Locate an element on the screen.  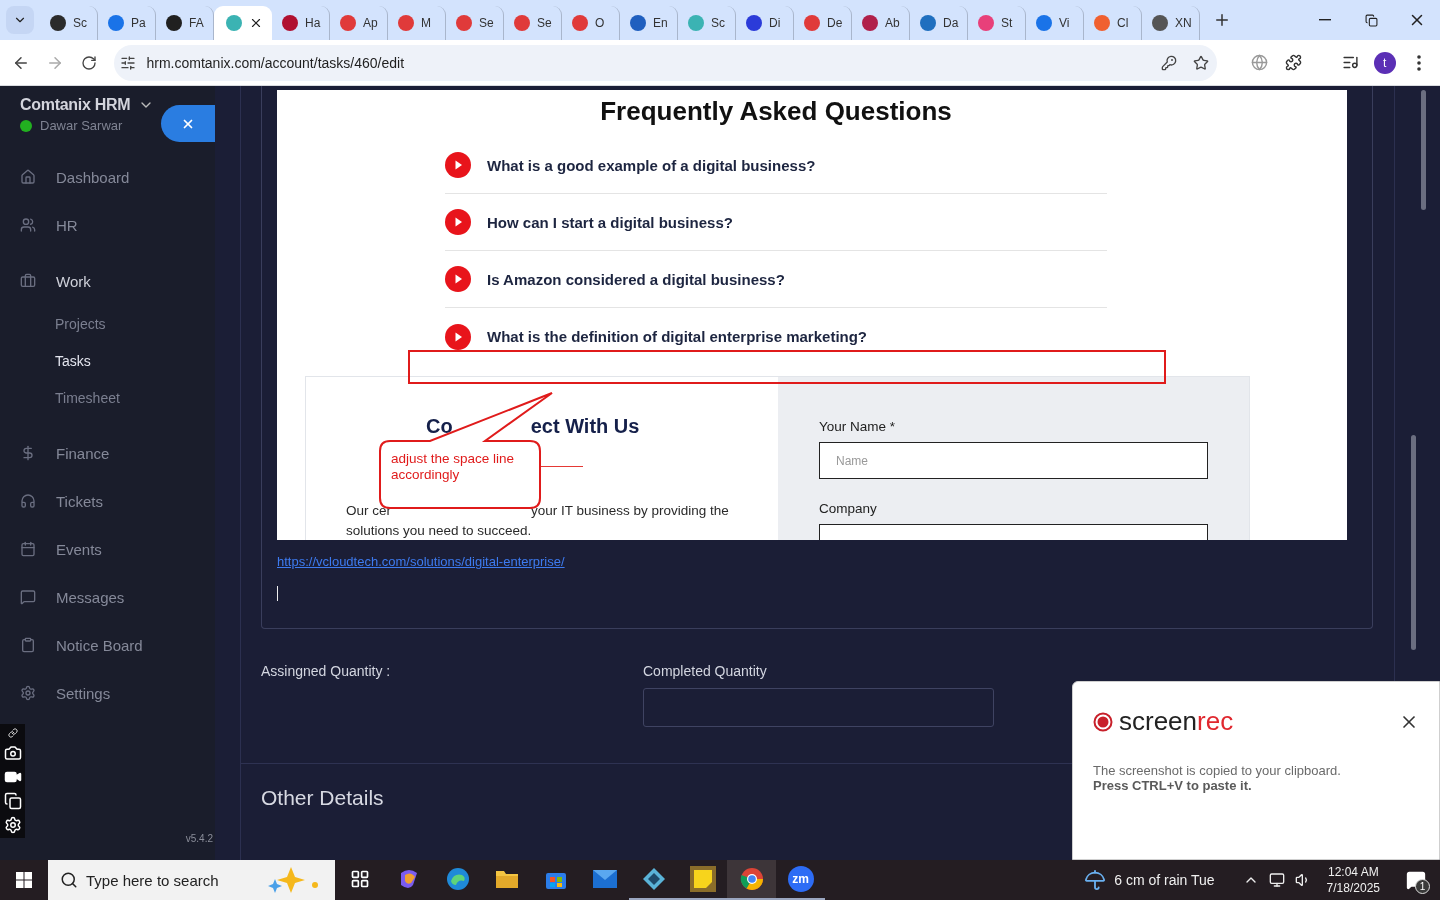
sidebar-item: Tickets is located at coordinates (107, 501).